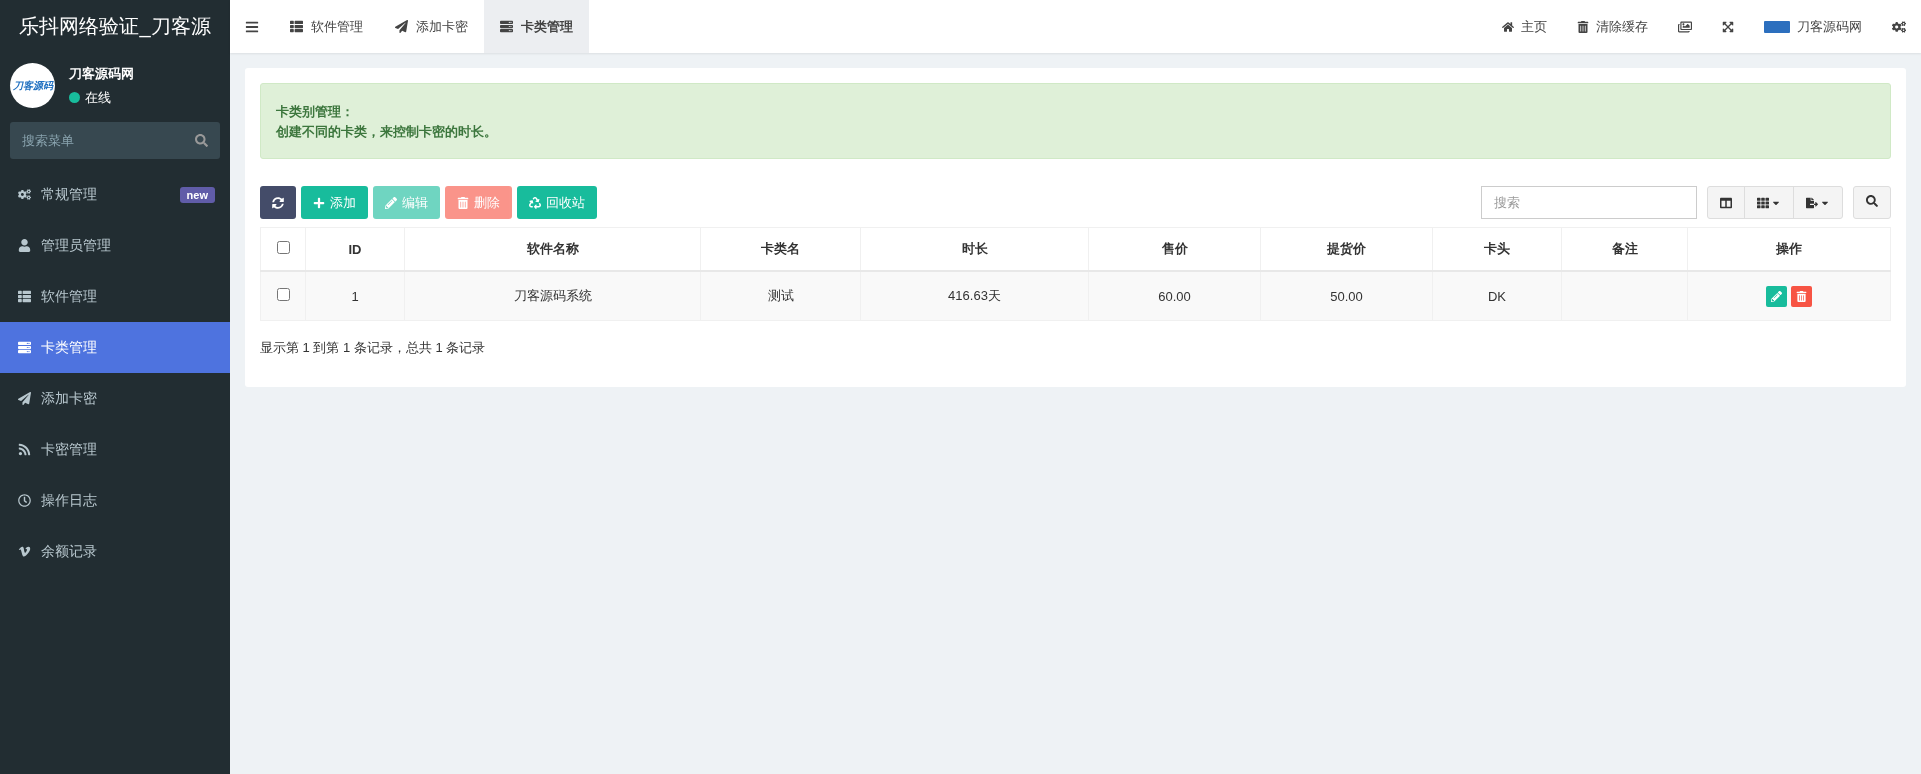 Image resolution: width=1921 pixels, height=774 pixels. What do you see at coordinates (24, 500) in the screenshot?
I see `clock-icon` at bounding box center [24, 500].